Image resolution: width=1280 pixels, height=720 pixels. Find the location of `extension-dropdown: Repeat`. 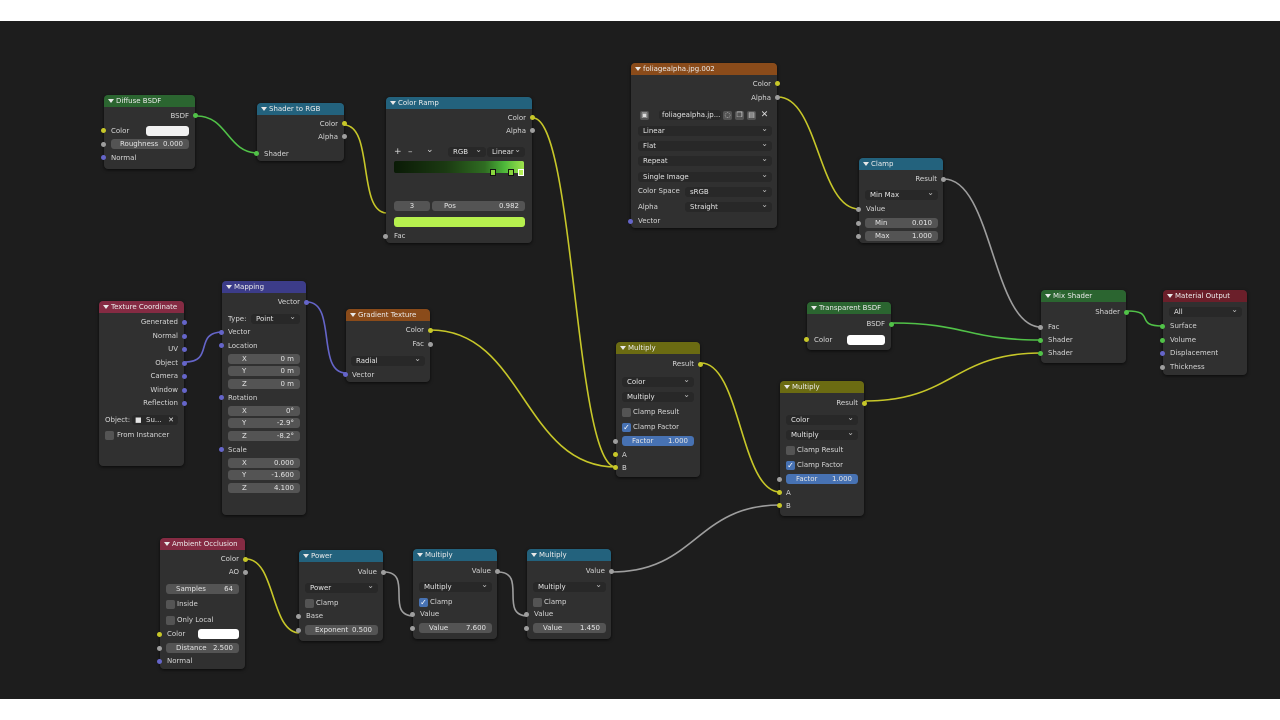

extension-dropdown: Repeat is located at coordinates (705, 161).